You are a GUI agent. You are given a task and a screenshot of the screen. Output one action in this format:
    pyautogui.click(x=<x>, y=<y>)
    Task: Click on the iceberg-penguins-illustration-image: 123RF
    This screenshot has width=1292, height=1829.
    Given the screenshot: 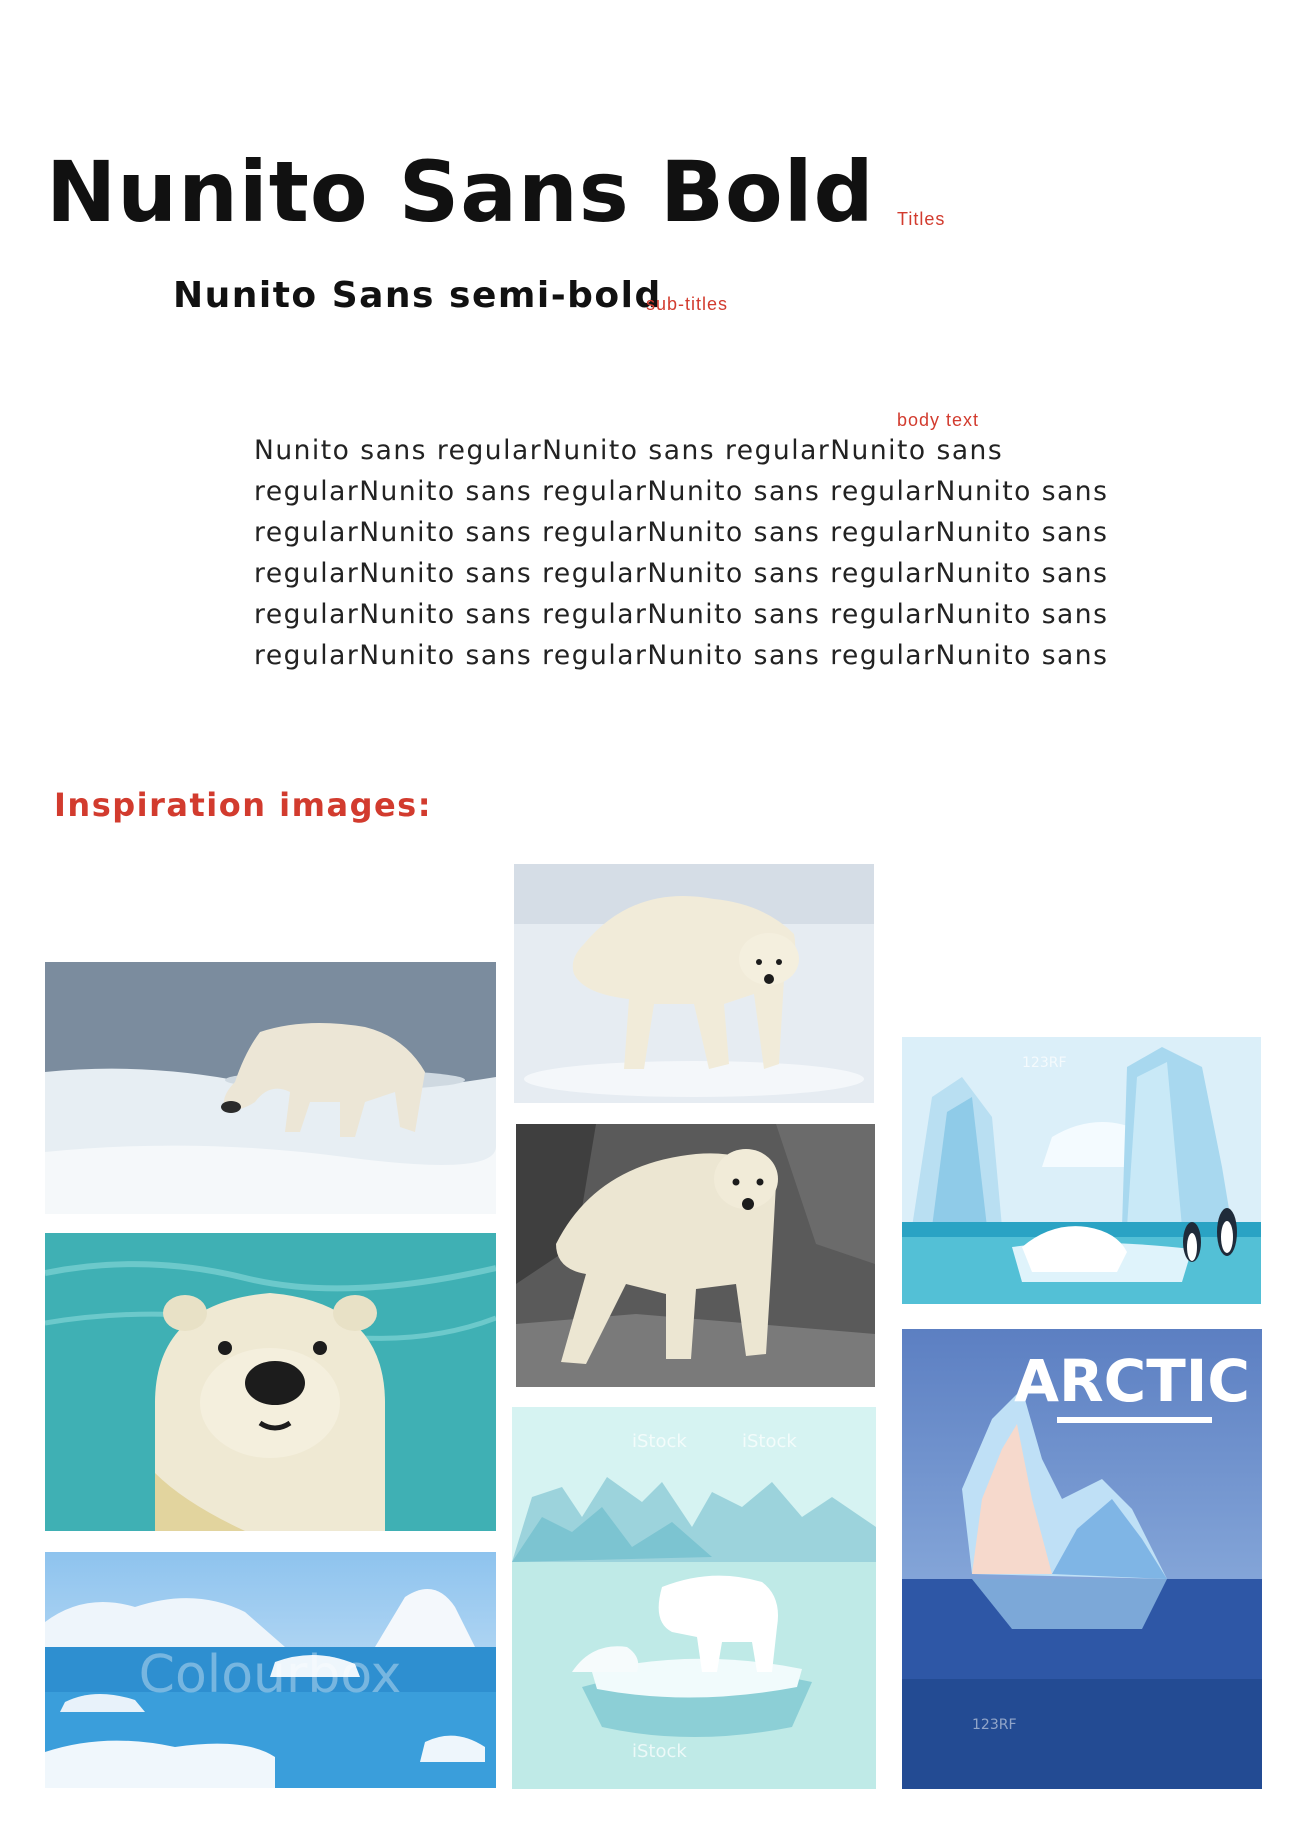 What is the action you would take?
    pyautogui.click(x=1081, y=1170)
    